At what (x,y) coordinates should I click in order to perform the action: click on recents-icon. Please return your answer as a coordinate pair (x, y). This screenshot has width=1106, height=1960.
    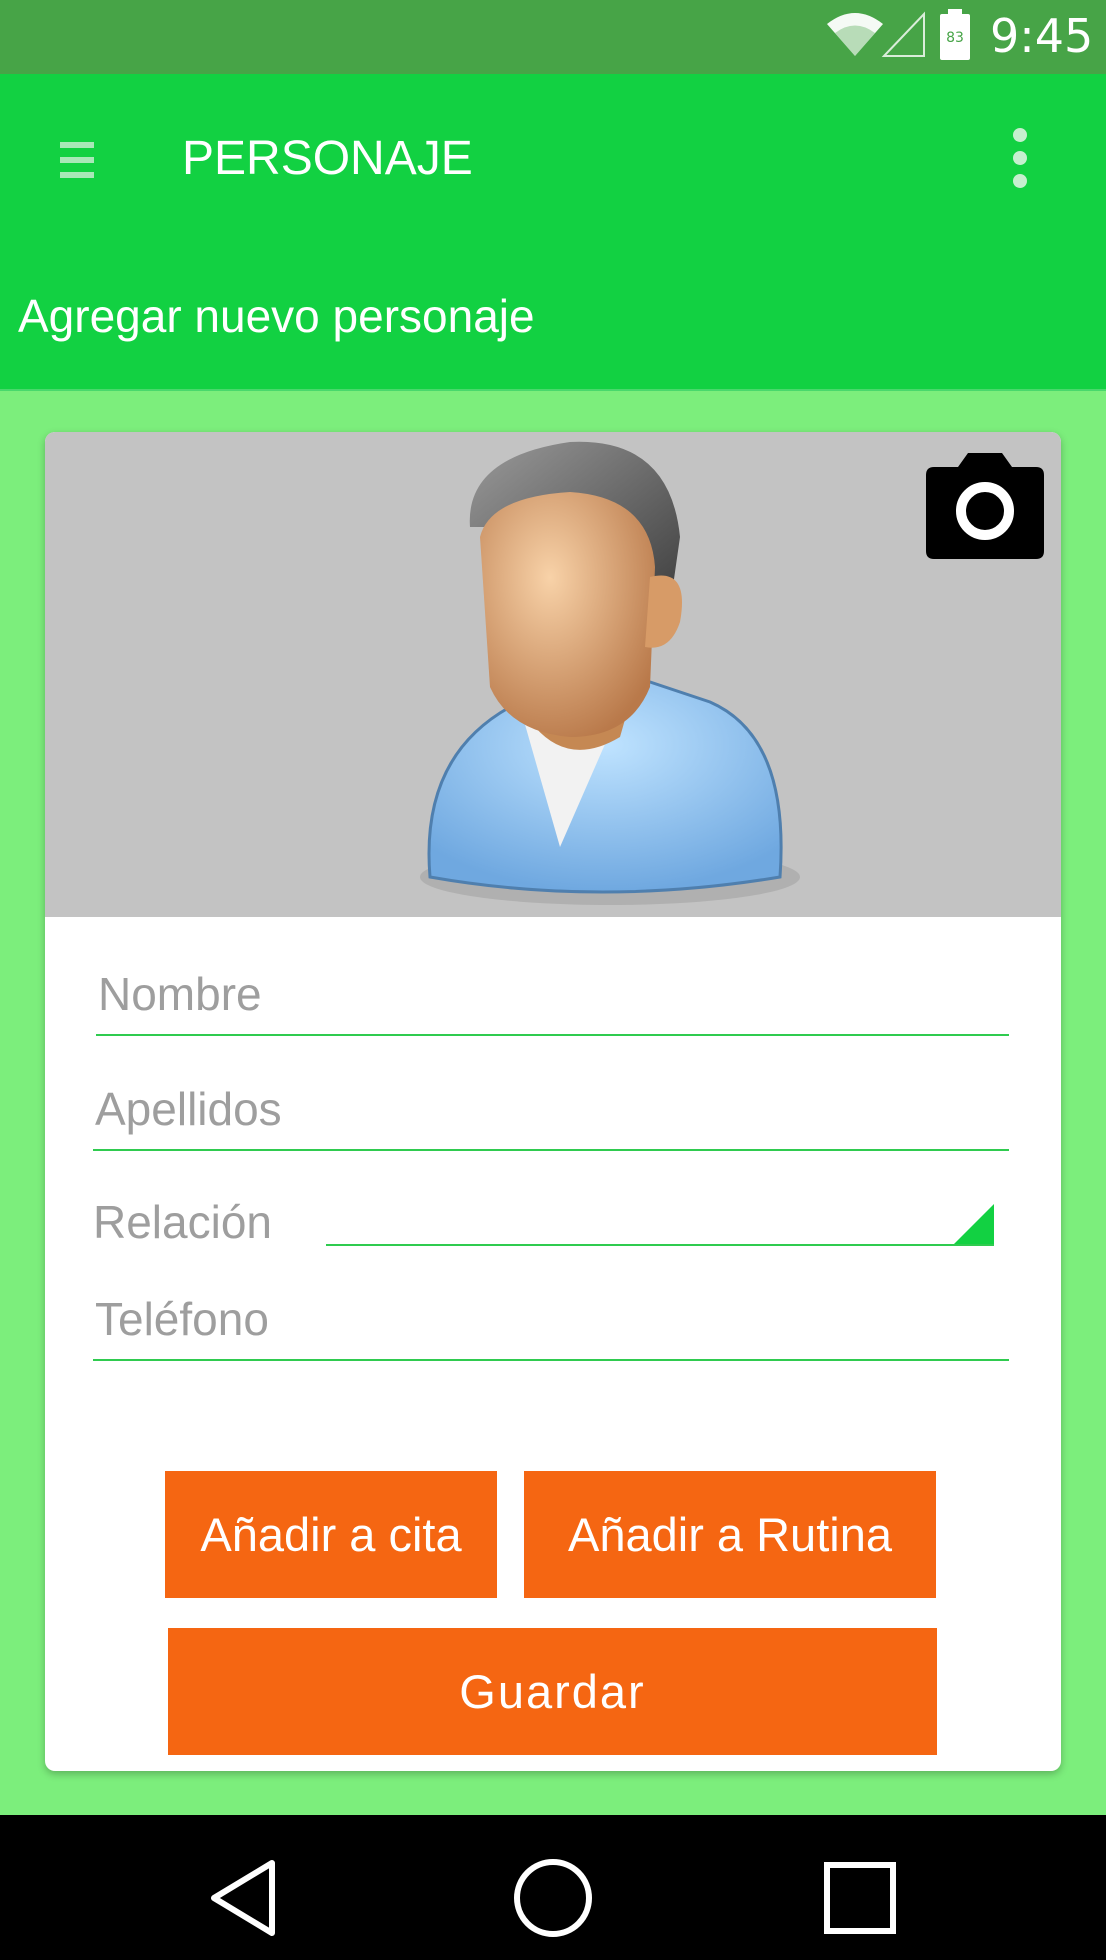
    Looking at the image, I should click on (860, 1898).